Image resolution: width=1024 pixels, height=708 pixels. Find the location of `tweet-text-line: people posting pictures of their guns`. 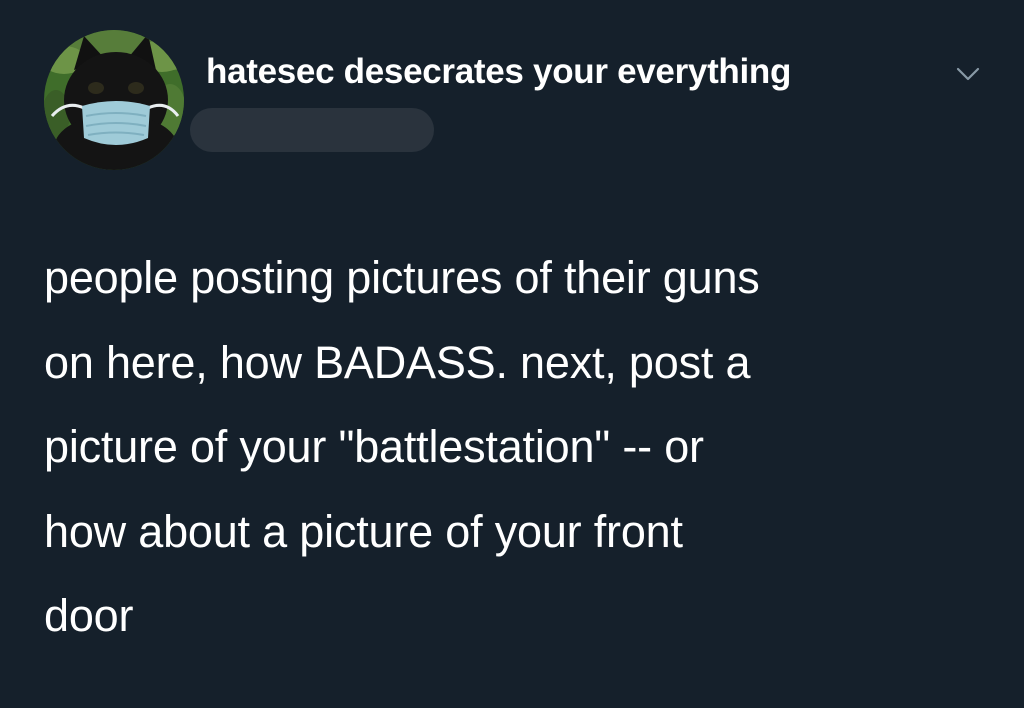

tweet-text-line: people posting pictures of their guns is located at coordinates (402, 277).